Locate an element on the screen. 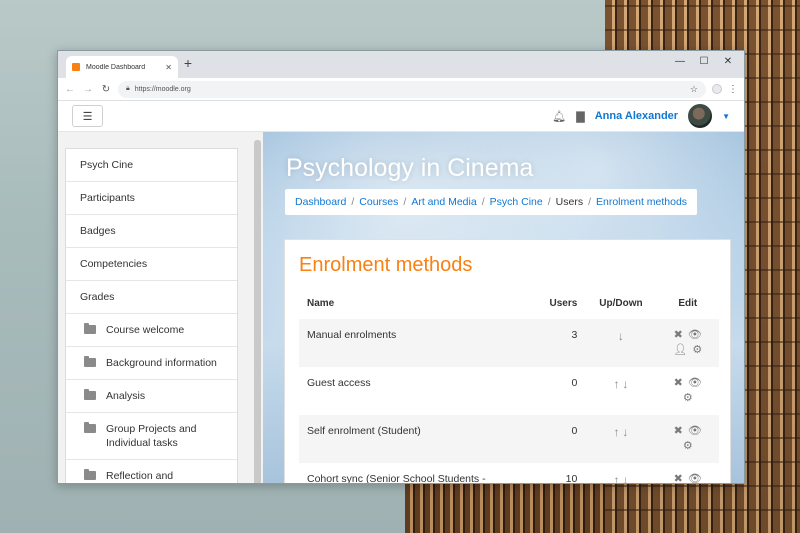 Image resolution: width=800 pixels, height=533 pixels. enrol-users-icon: 👤︎ is located at coordinates (680, 350).